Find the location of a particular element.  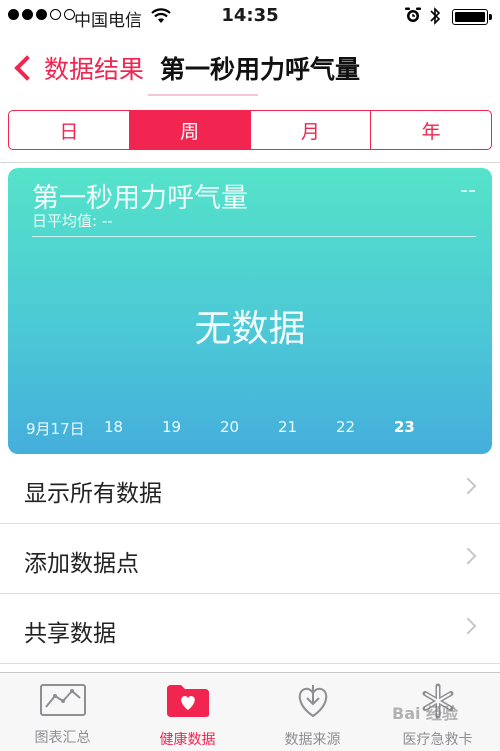

watermark: Bai 经验 is located at coordinates (425, 713).